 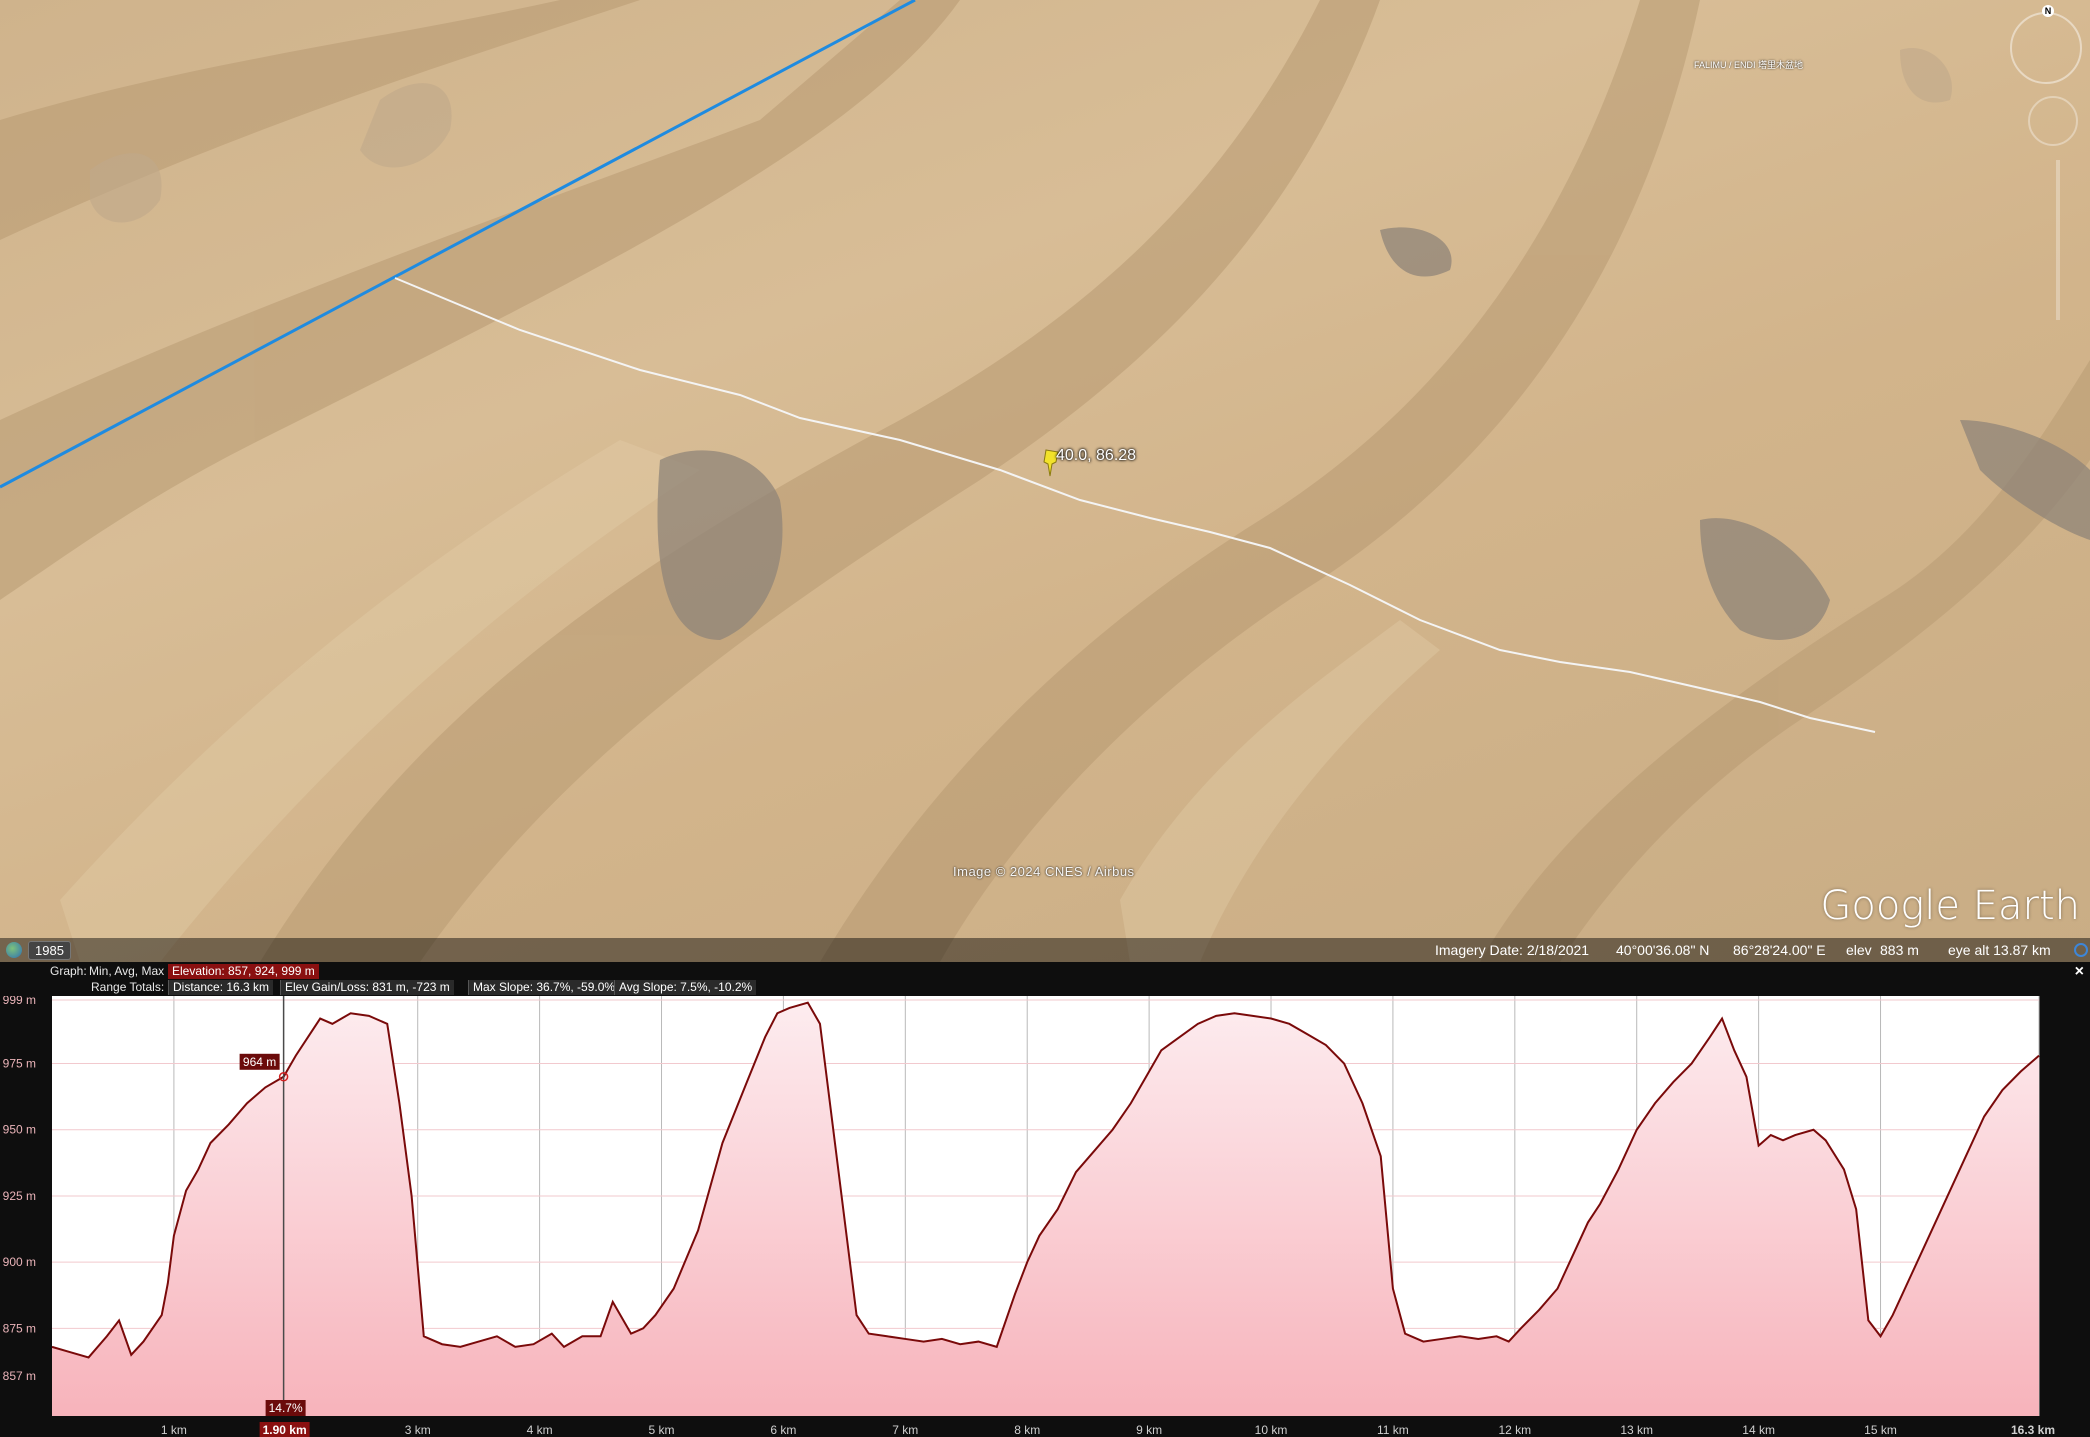 I want to click on elevation-label: elev, so click(x=1859, y=950).